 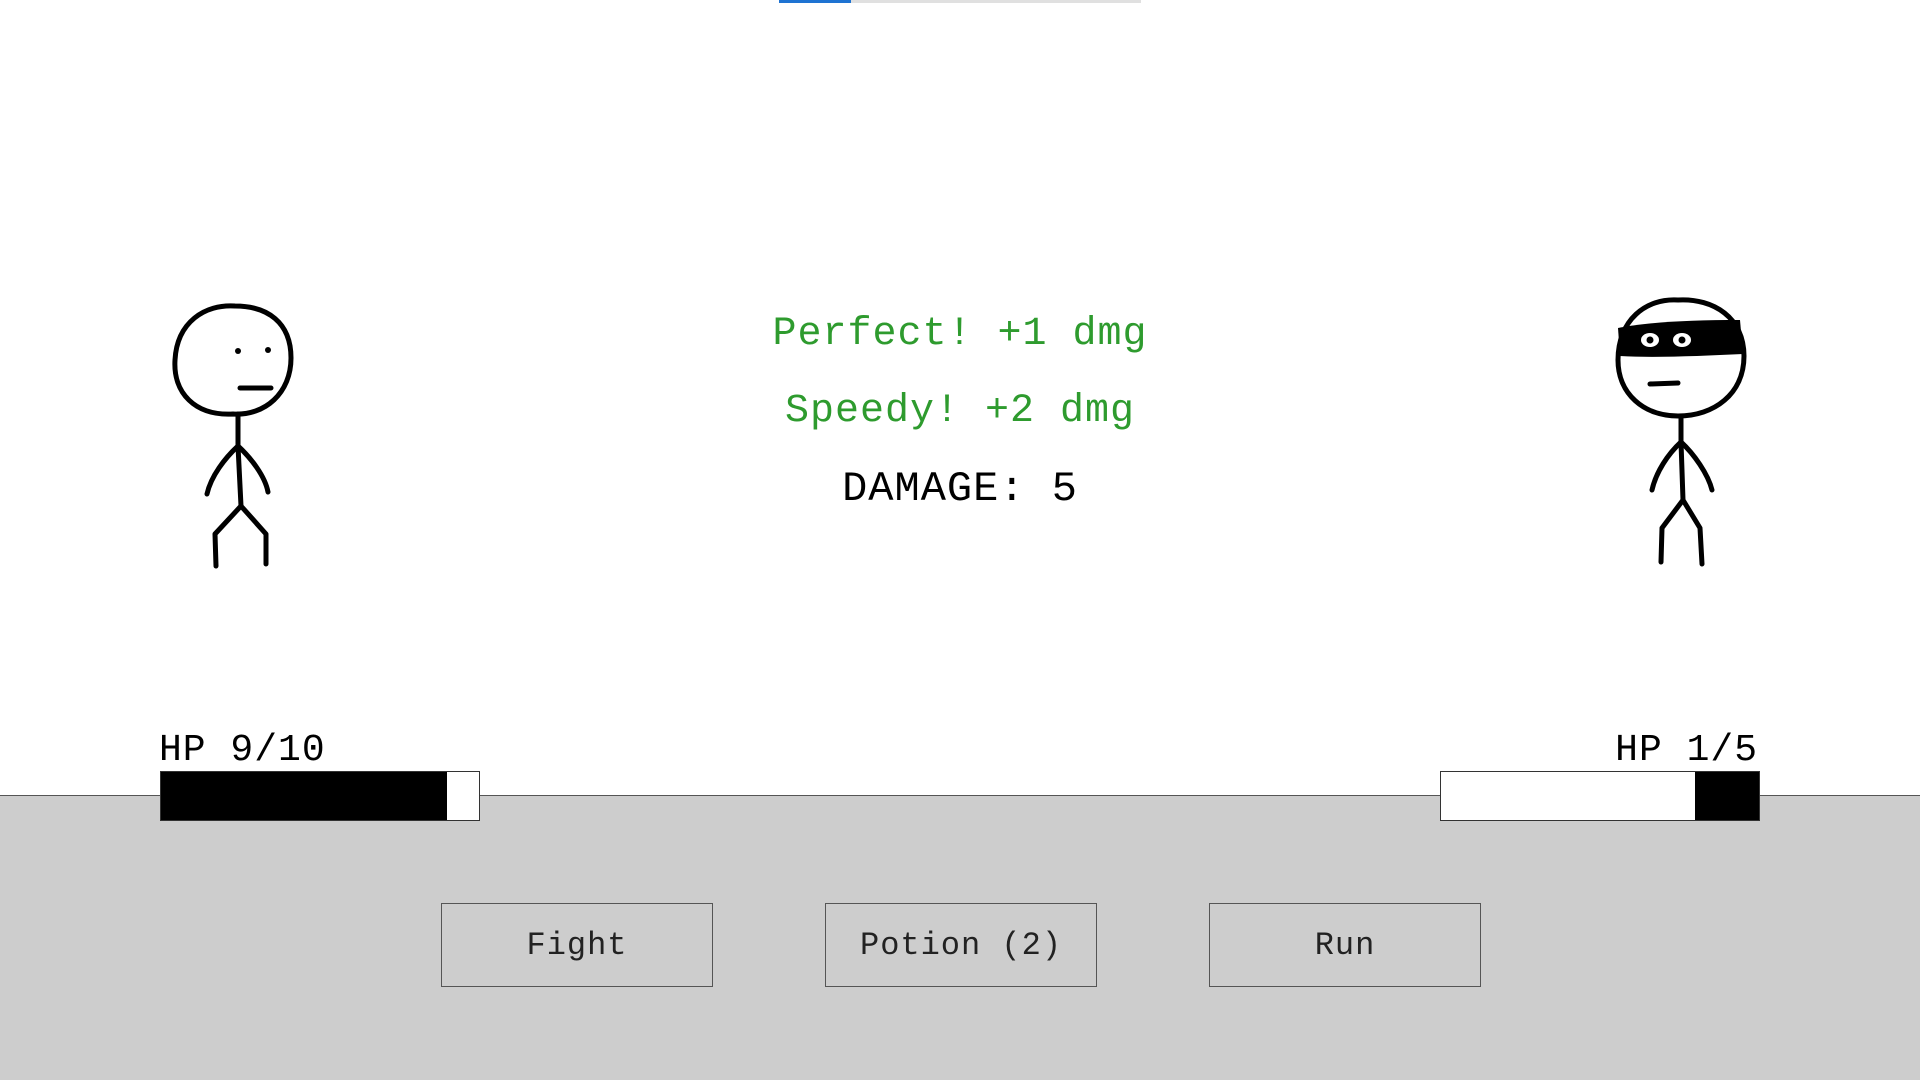 I want to click on fight-button: Fight, so click(x=577, y=945).